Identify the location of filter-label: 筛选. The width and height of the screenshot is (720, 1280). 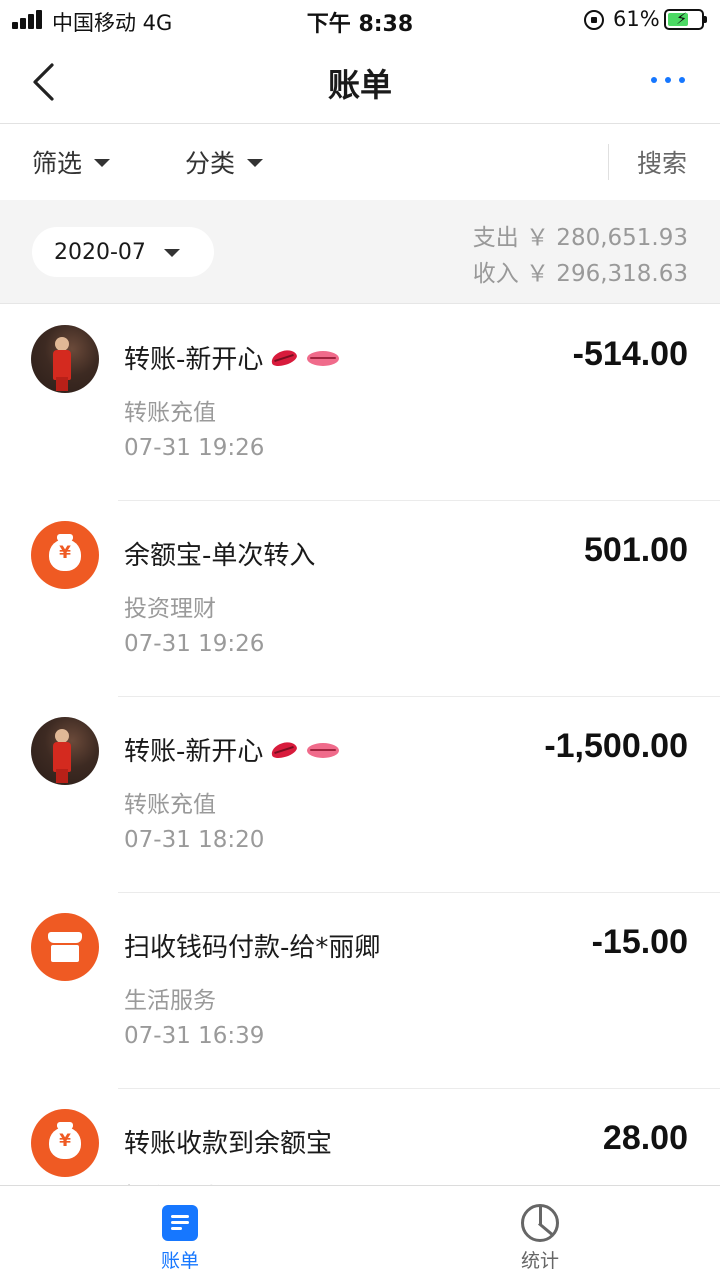
(57, 163).